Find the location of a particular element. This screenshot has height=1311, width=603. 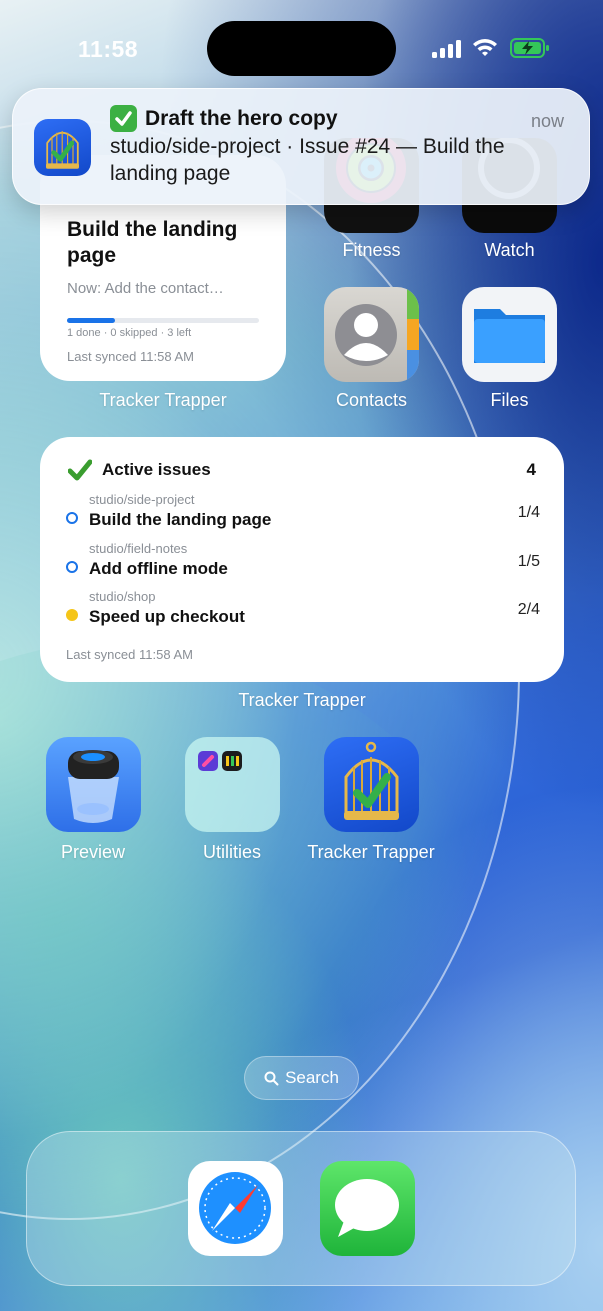

dock is located at coordinates (301, 1208).